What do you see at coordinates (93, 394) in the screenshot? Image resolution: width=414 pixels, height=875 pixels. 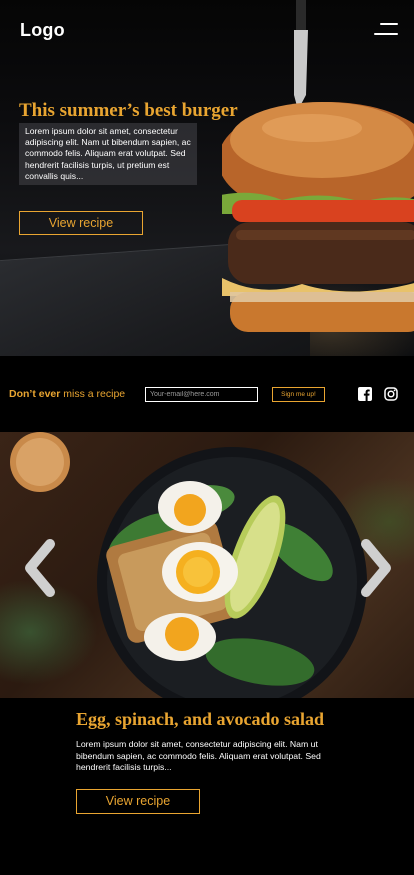 I see `tagline-rest: miss a recipe` at bounding box center [93, 394].